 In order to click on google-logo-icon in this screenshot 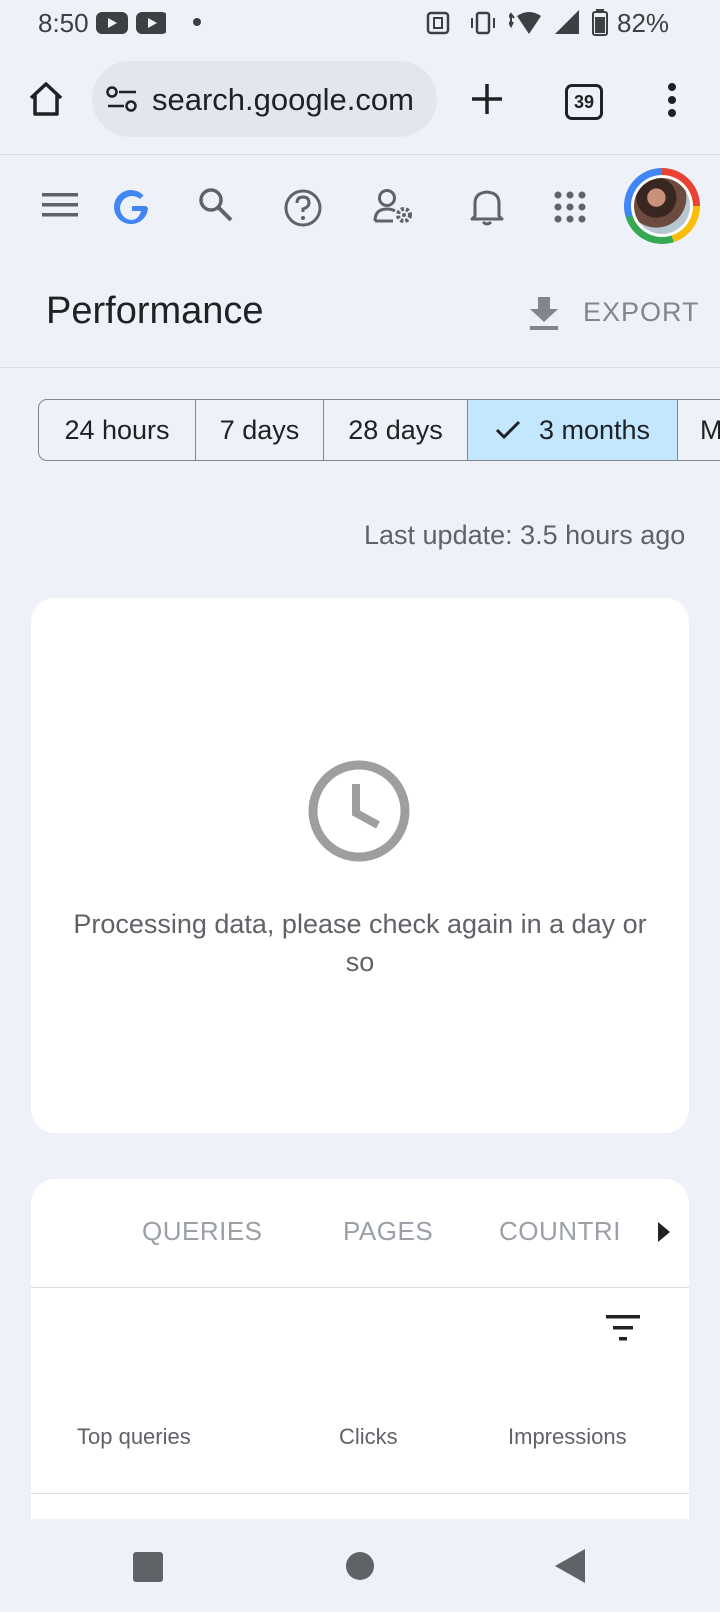, I will do `click(132, 208)`.